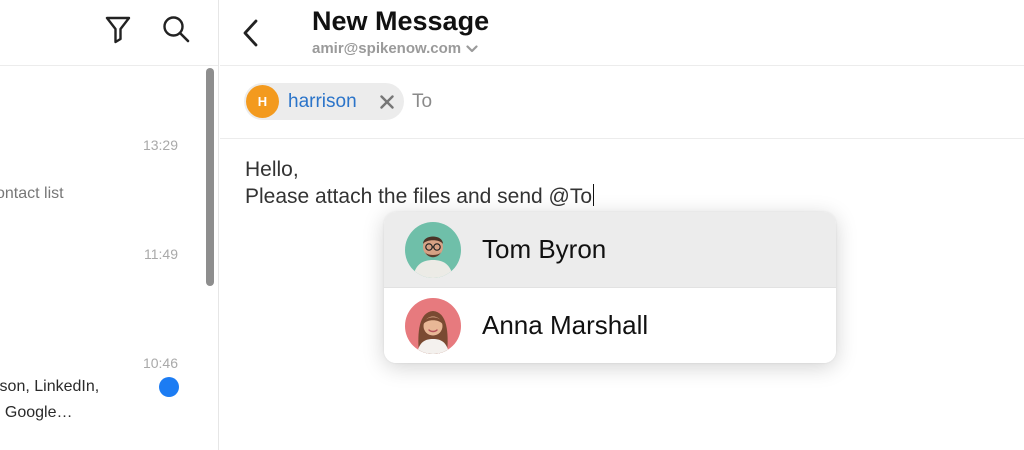 The image size is (1024, 450). I want to click on filter-icon, so click(118, 30).